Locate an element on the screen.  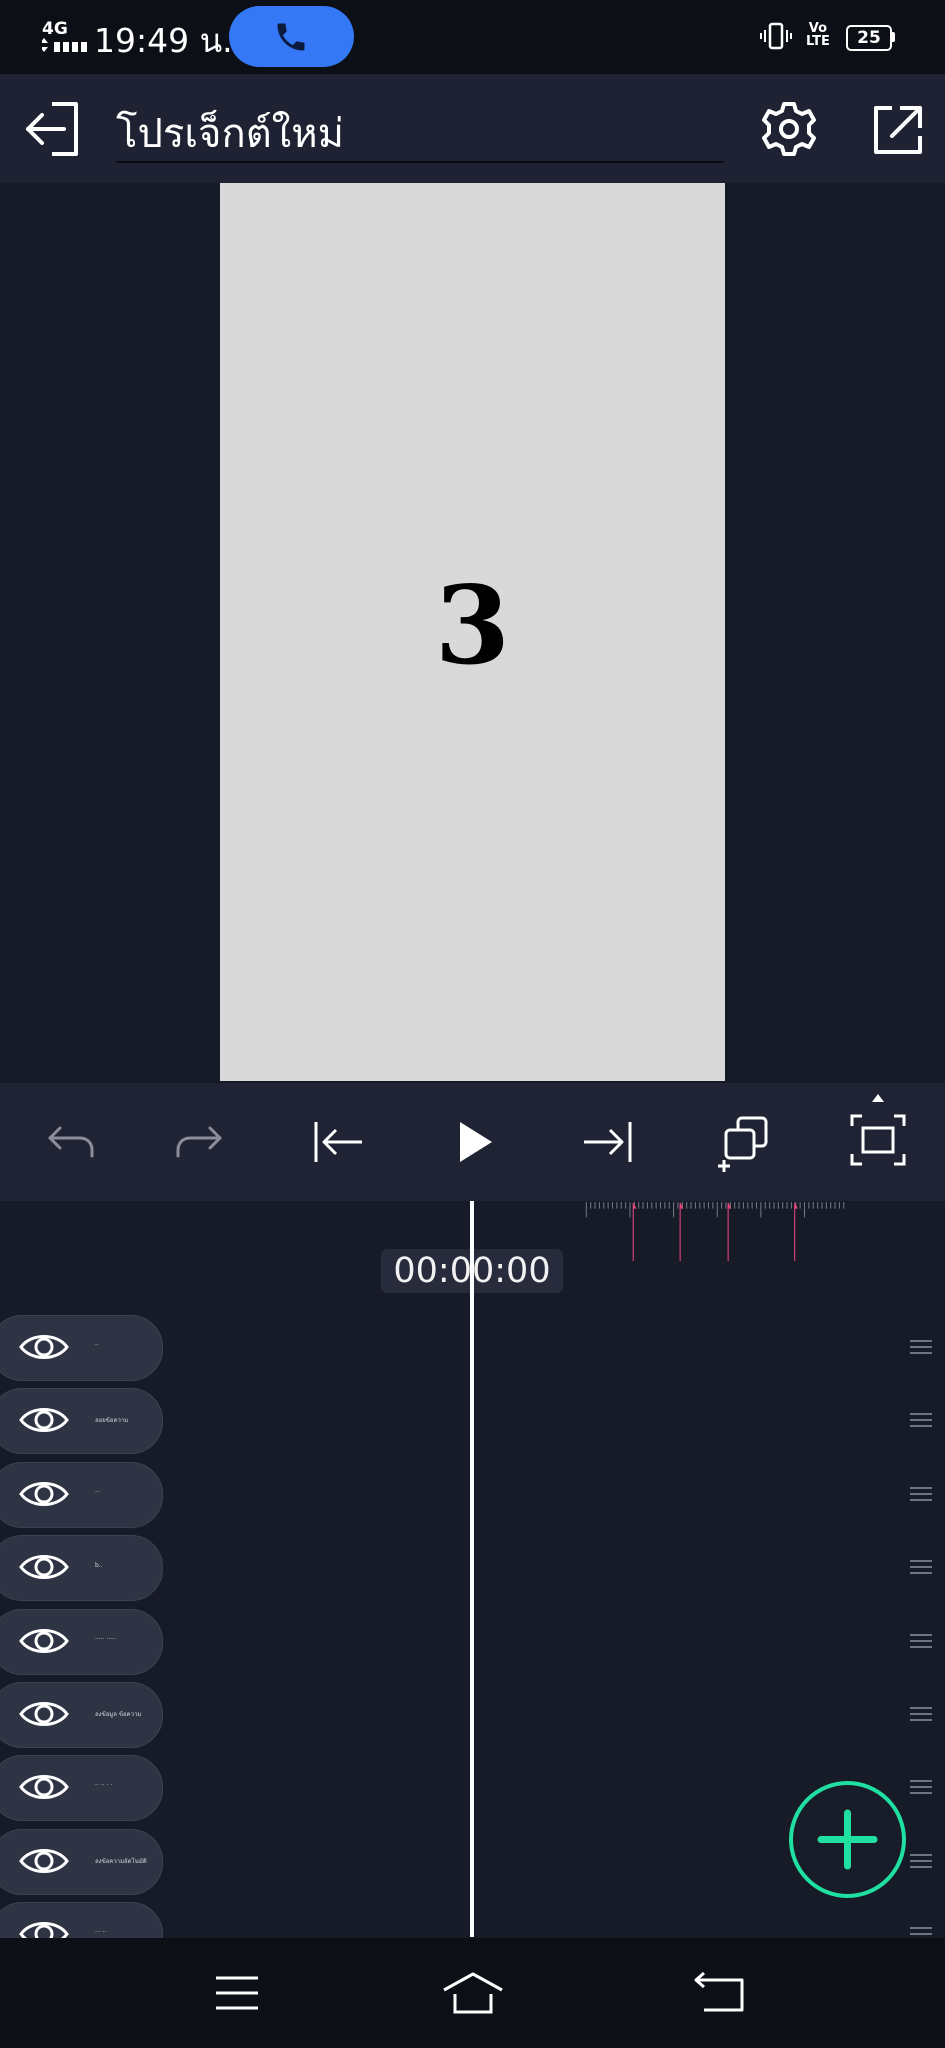
track-name: ····· ····· is located at coordinates (105, 1639).